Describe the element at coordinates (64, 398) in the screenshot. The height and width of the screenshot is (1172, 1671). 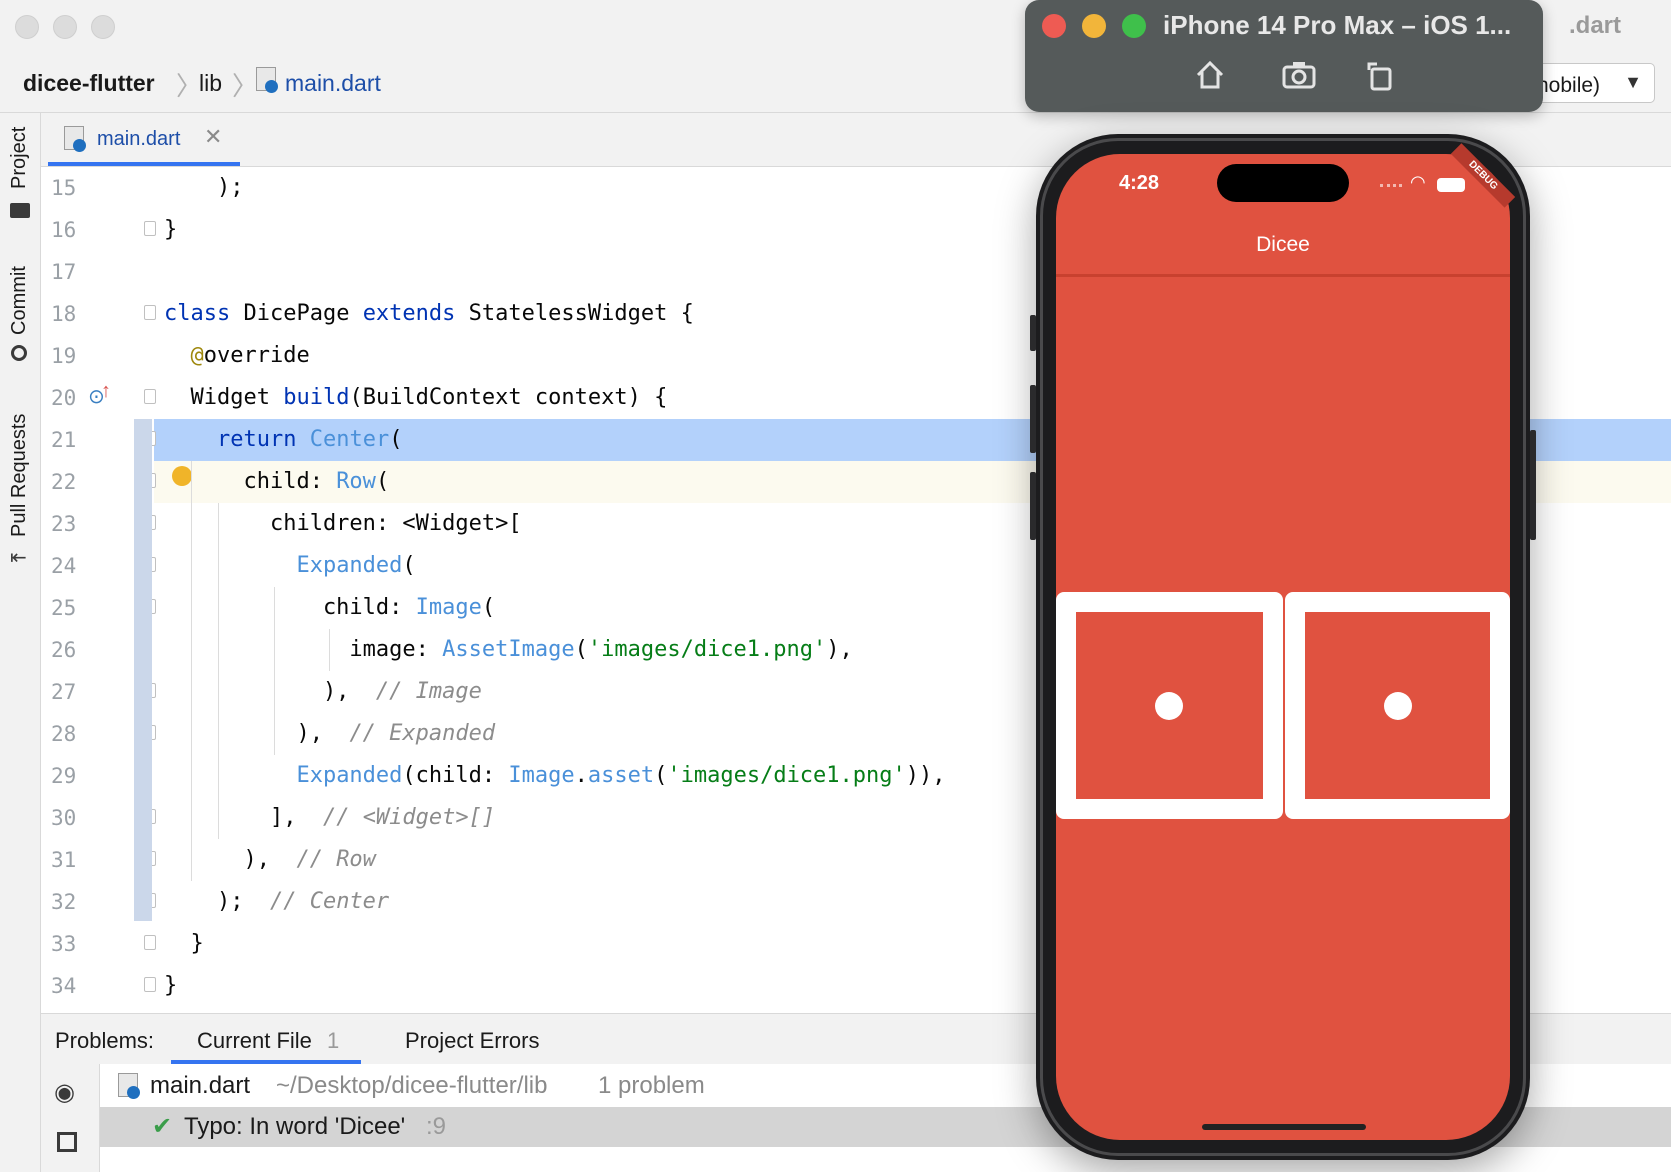
I see `line-number: 20` at that location.